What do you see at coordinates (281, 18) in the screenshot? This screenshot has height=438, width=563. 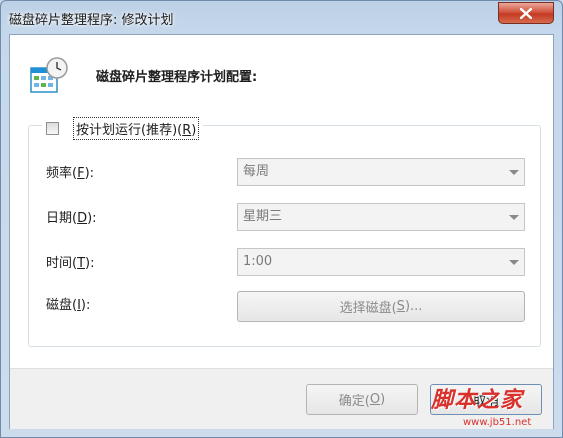 I see `title-bar: 磁盘碎片整理程序: 修改计划` at bounding box center [281, 18].